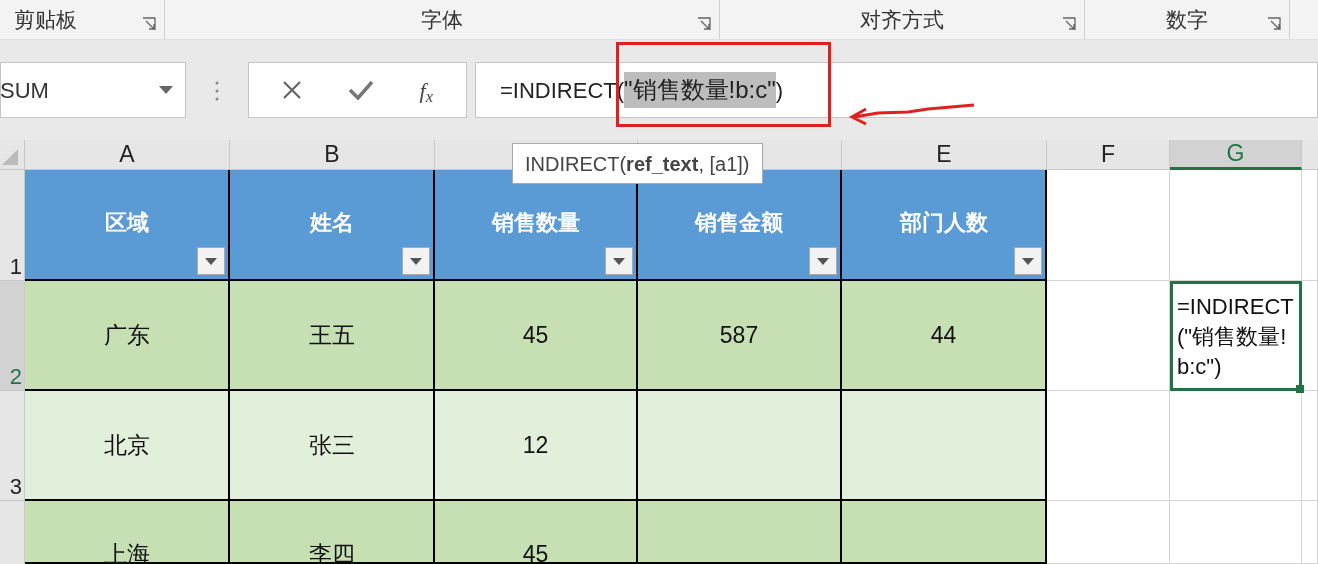 The height and width of the screenshot is (564, 1318). What do you see at coordinates (535, 445) in the screenshot?
I see `table-cell-text: 12` at bounding box center [535, 445].